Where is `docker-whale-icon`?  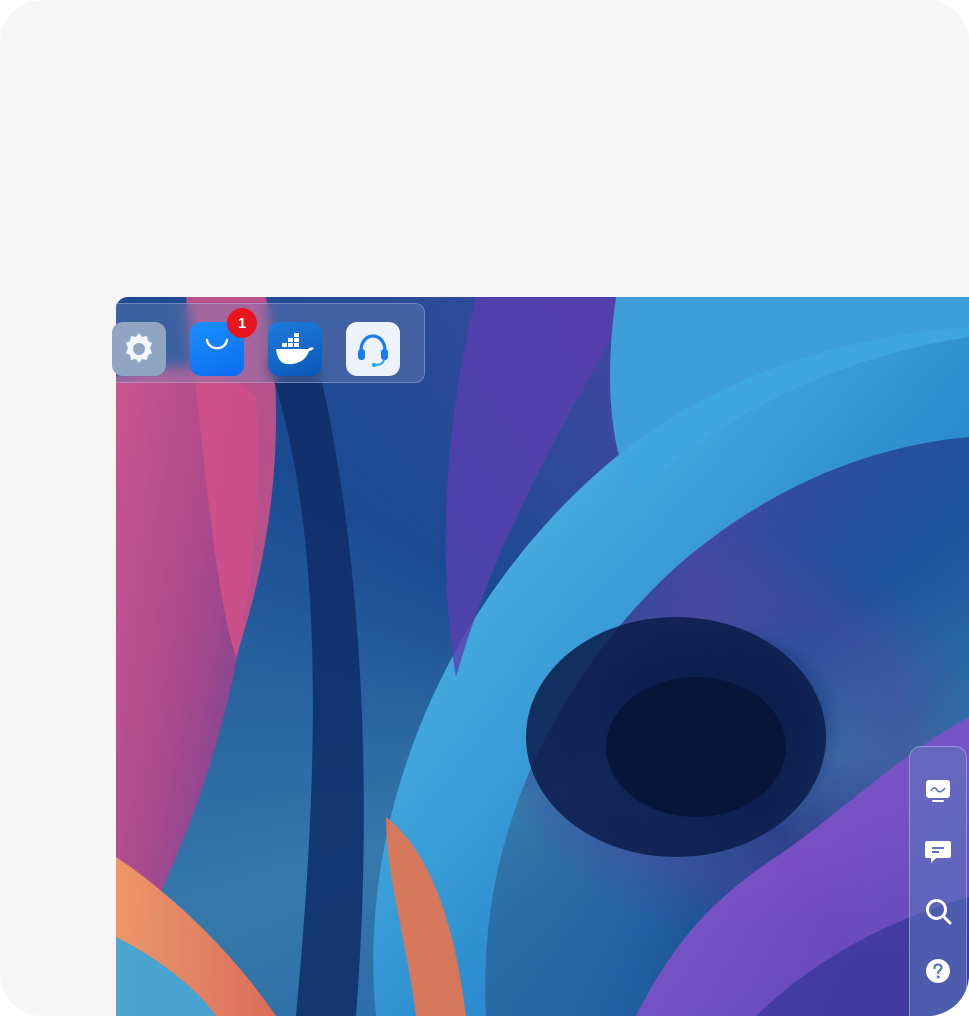
docker-whale-icon is located at coordinates (295, 349).